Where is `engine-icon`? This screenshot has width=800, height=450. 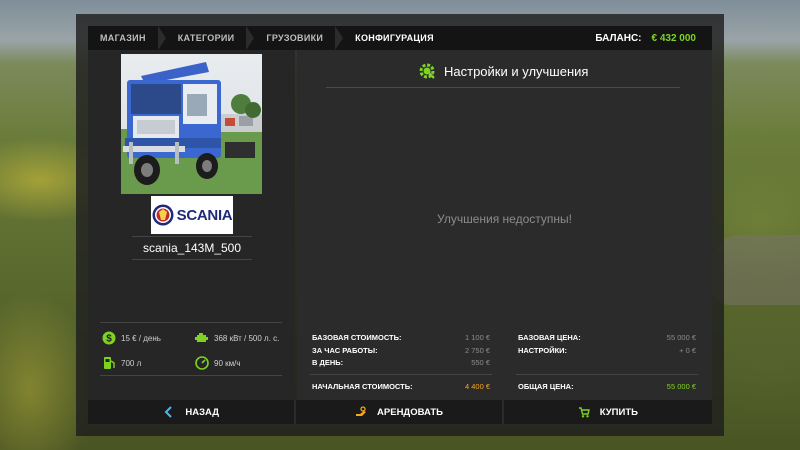 engine-icon is located at coordinates (201, 337).